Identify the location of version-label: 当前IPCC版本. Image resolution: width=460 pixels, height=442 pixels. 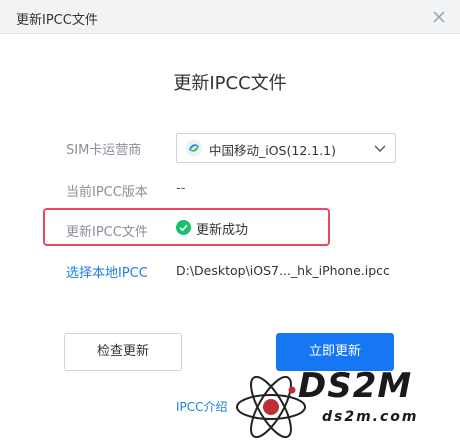
(107, 192).